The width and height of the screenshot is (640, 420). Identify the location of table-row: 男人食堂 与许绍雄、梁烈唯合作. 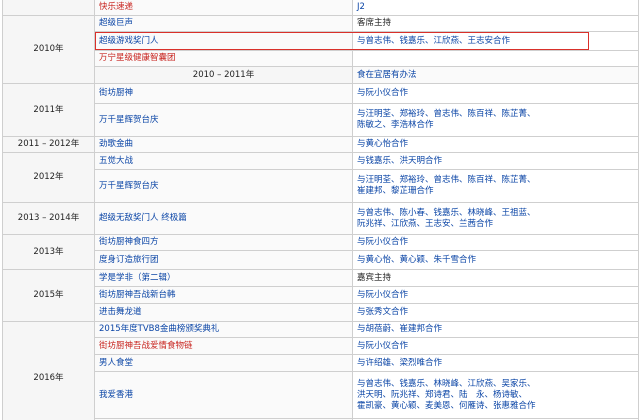
(321, 363).